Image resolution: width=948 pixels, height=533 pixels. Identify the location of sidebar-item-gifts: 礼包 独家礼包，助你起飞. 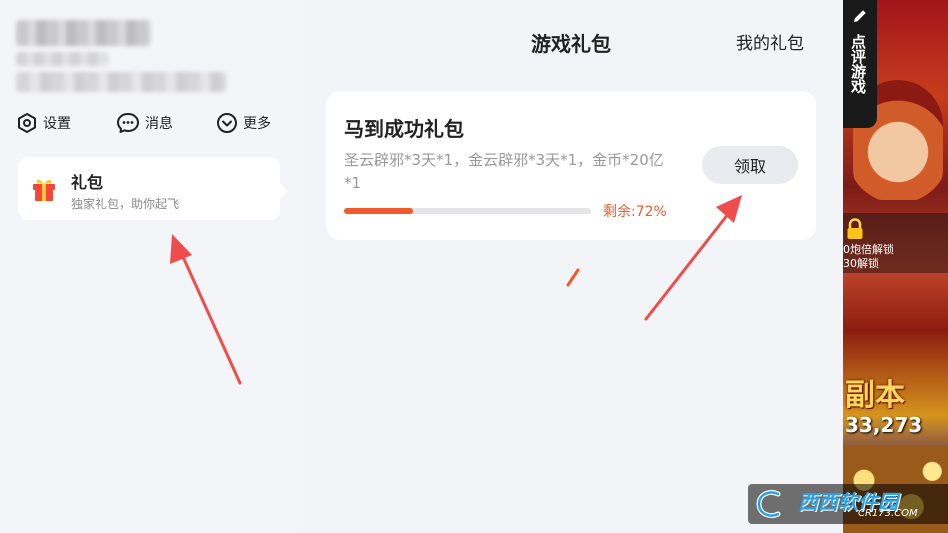
(153, 188).